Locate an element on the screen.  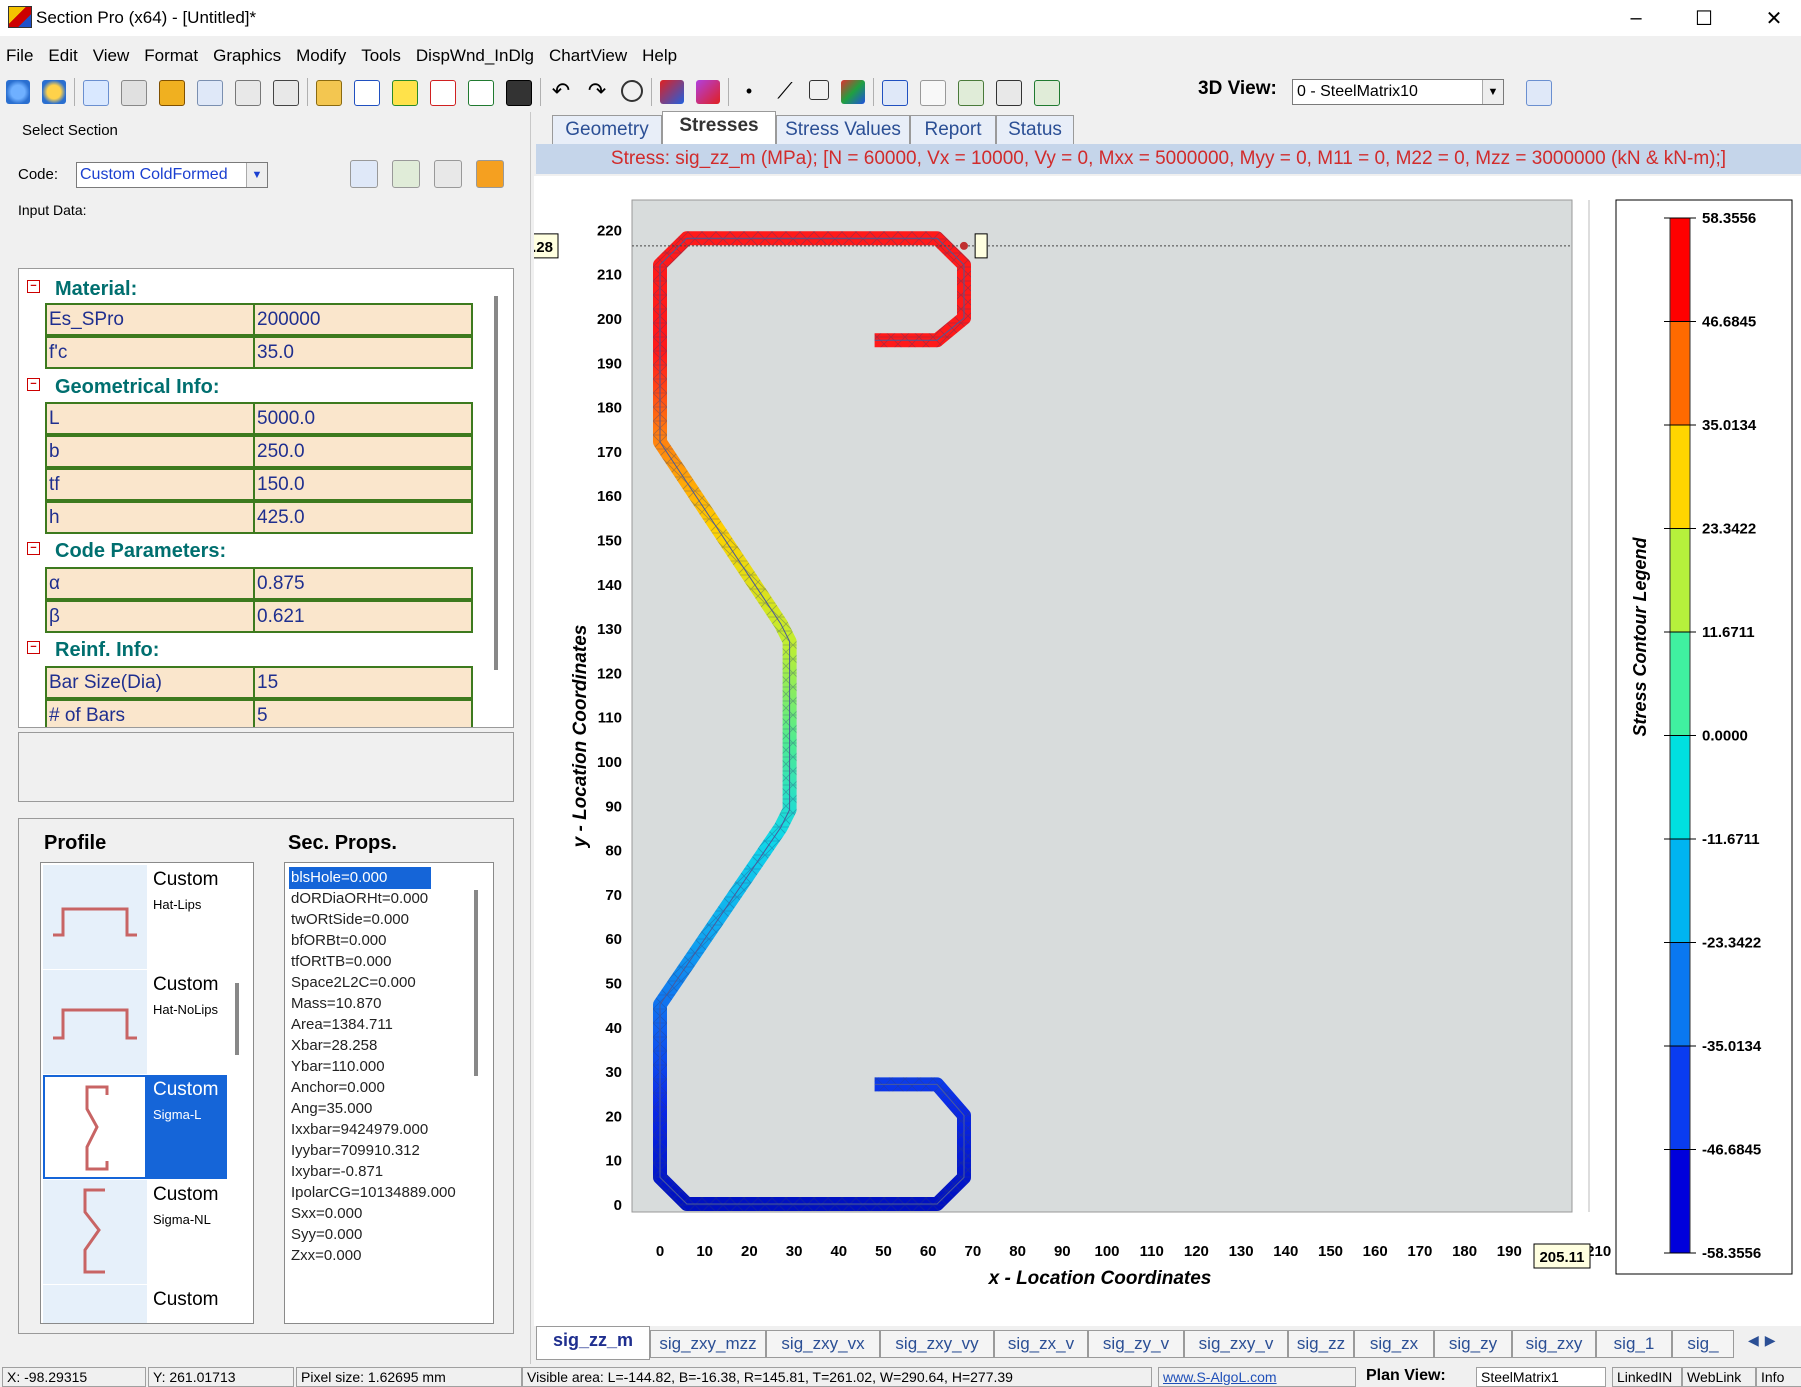
category-reinf: − Reinf. Info: is located at coordinates (254, 649).